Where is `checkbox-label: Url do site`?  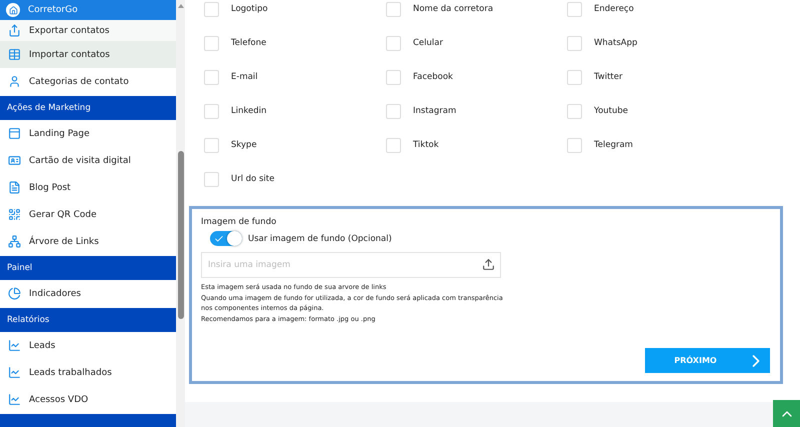 checkbox-label: Url do site is located at coordinates (252, 179).